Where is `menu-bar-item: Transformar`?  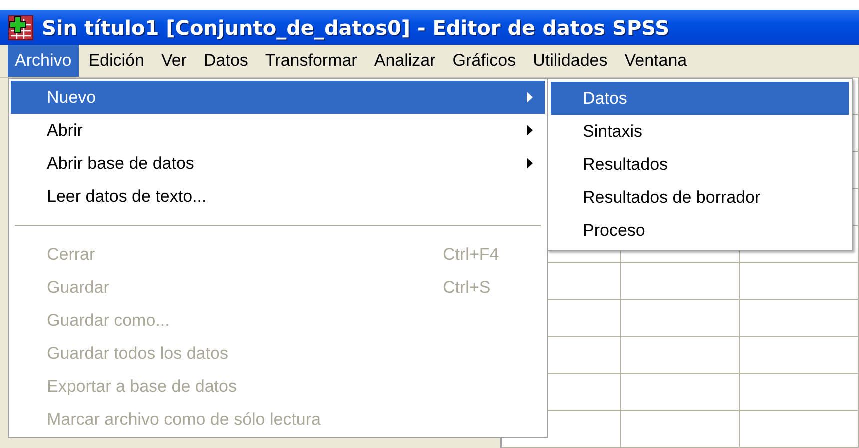 menu-bar-item: Transformar is located at coordinates (311, 61).